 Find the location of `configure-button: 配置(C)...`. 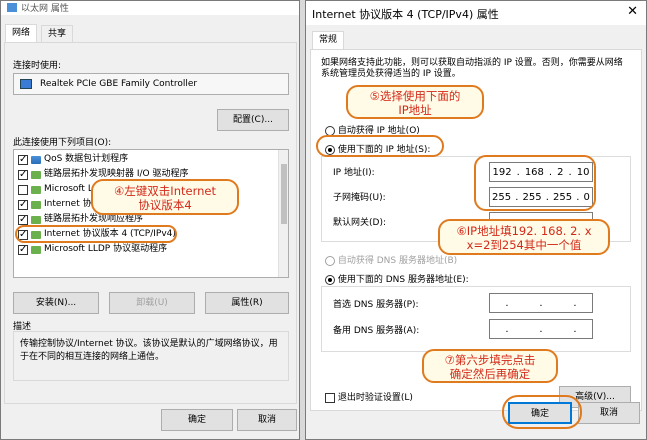

configure-button: 配置(C)... is located at coordinates (253, 120).